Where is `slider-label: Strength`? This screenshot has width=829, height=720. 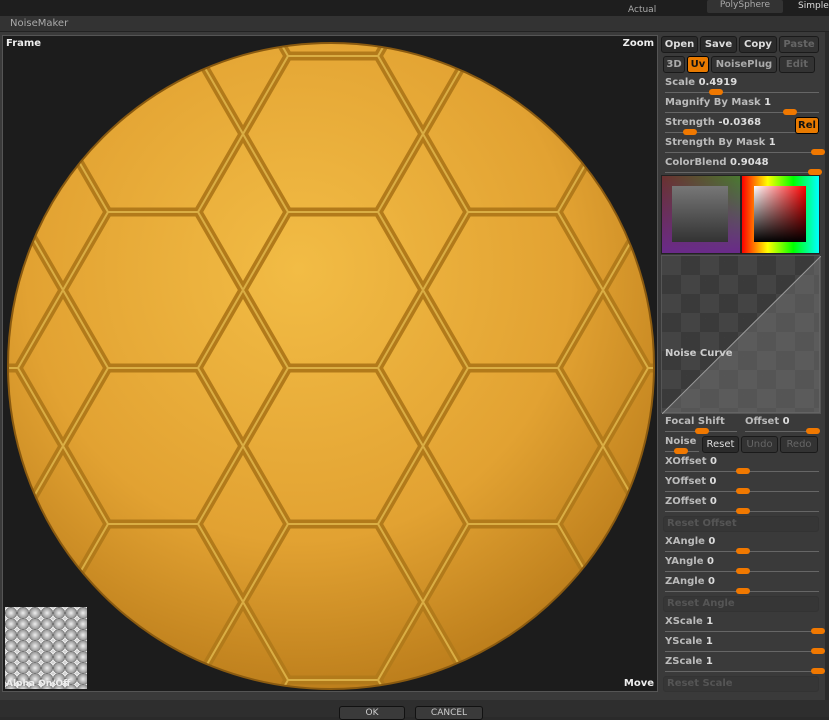 slider-label: Strength is located at coordinates (690, 122).